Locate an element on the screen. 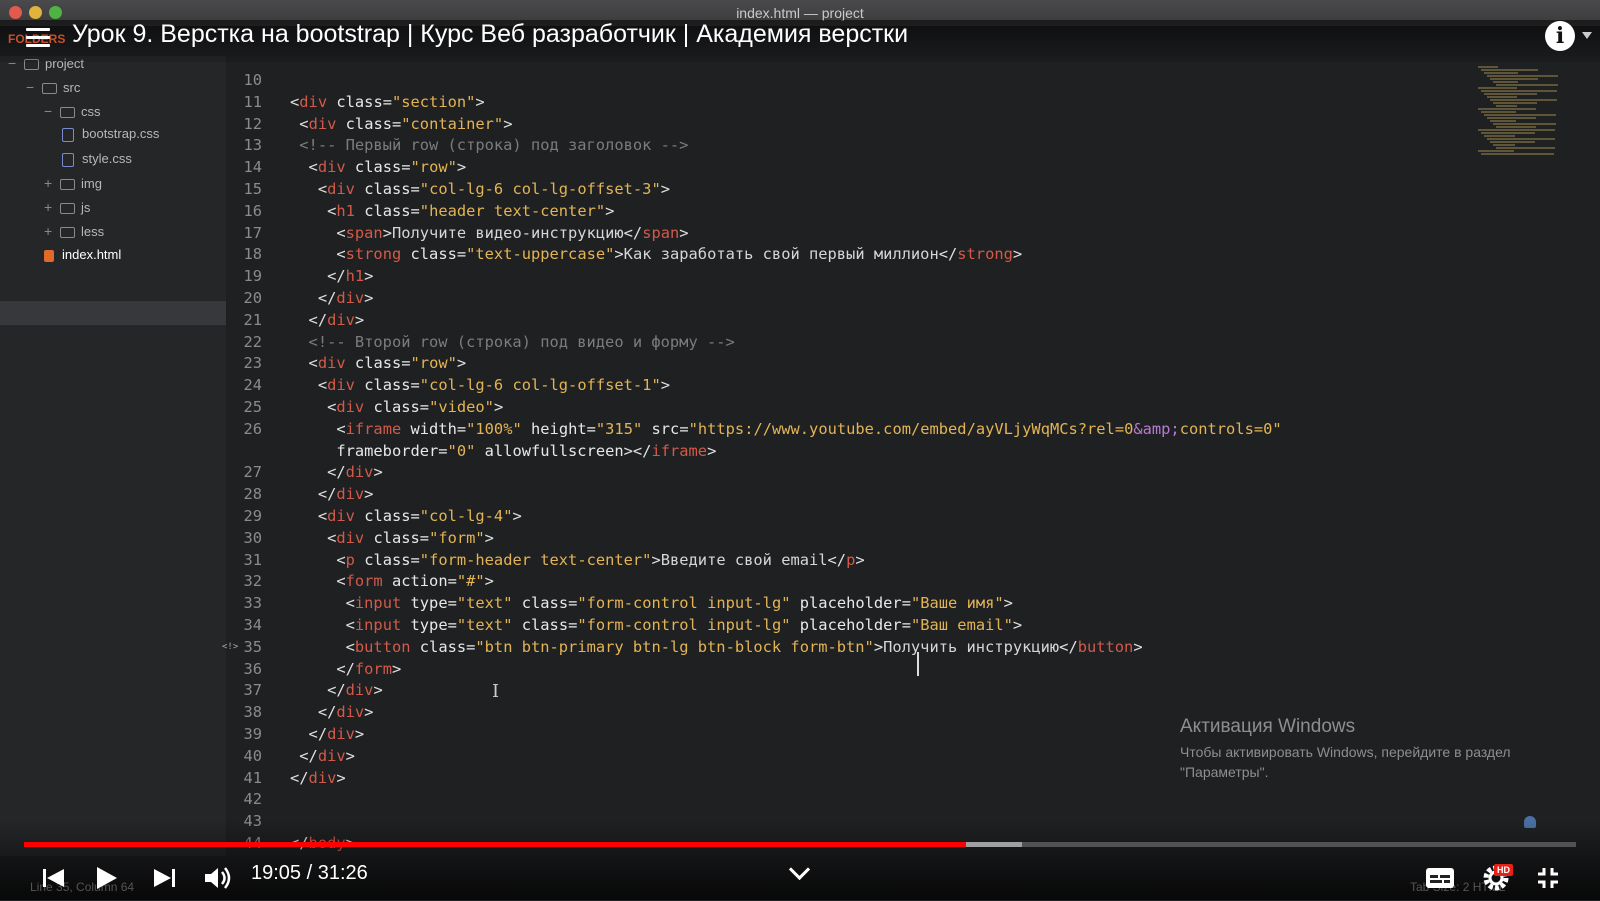 The height and width of the screenshot is (901, 1600). skip-next-icon is located at coordinates (164, 878).